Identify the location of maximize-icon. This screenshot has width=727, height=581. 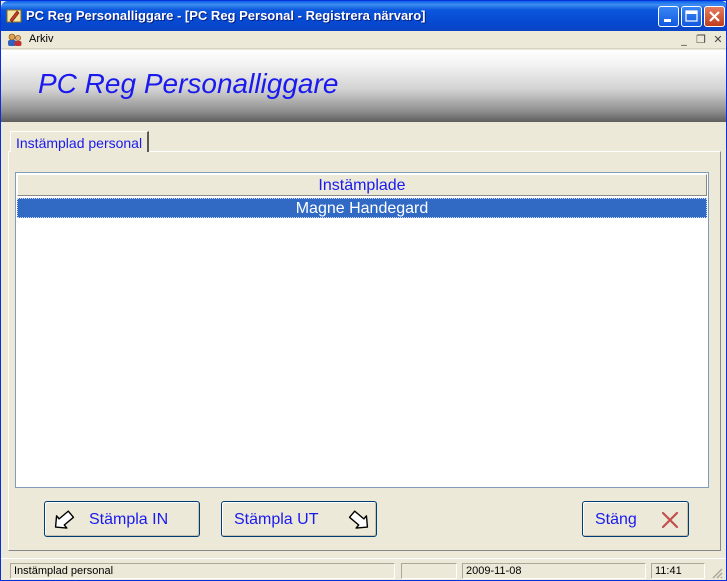
(691, 16).